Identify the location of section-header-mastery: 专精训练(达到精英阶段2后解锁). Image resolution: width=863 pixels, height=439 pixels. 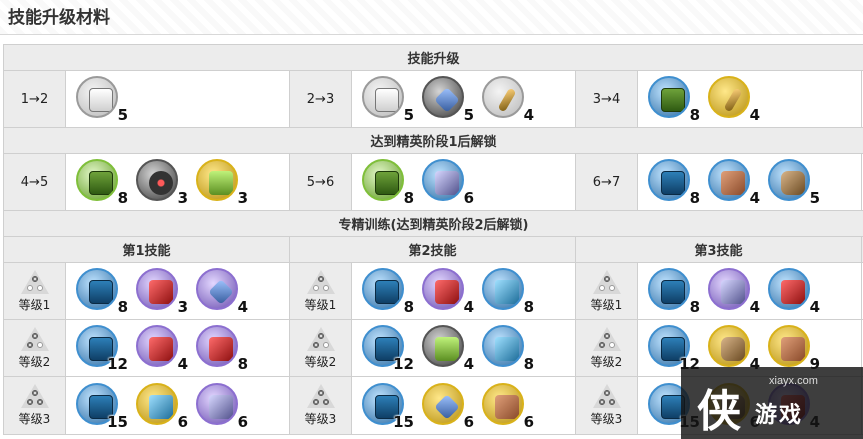
(433, 224).